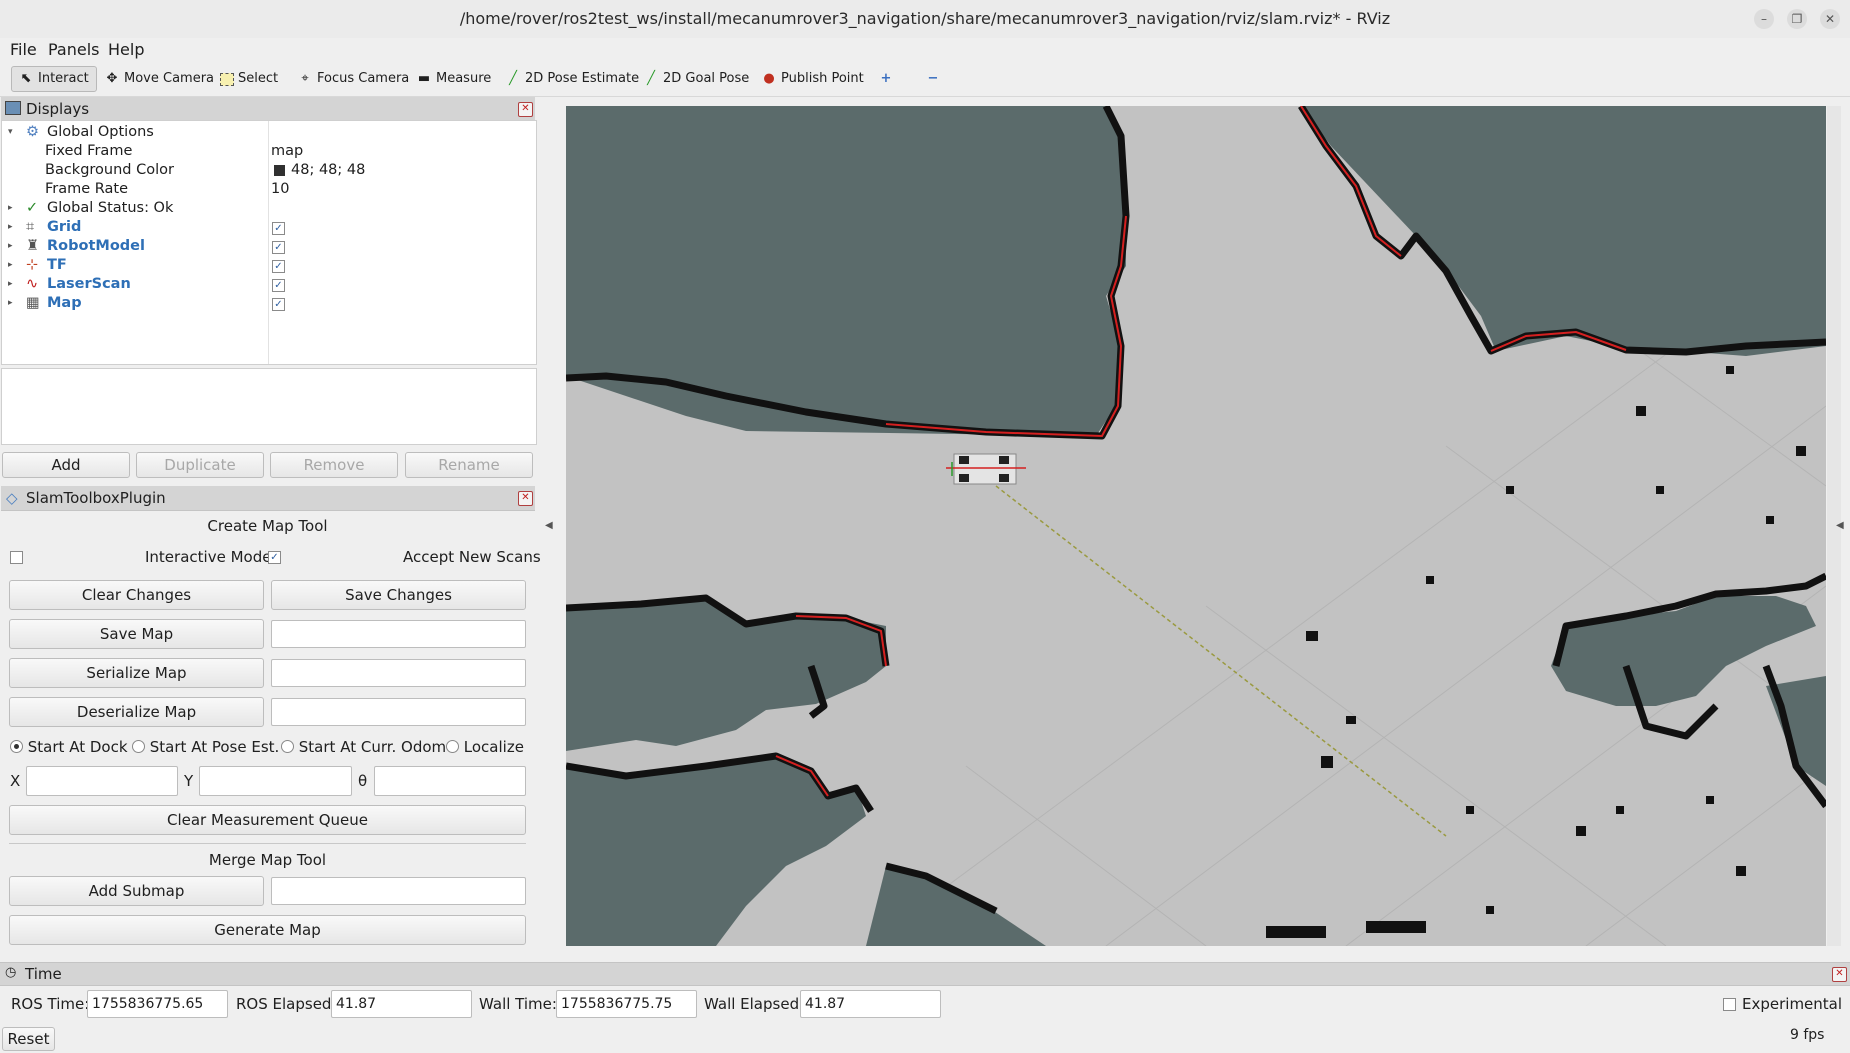  I want to click on save-changes-button: Save Changes, so click(398, 595).